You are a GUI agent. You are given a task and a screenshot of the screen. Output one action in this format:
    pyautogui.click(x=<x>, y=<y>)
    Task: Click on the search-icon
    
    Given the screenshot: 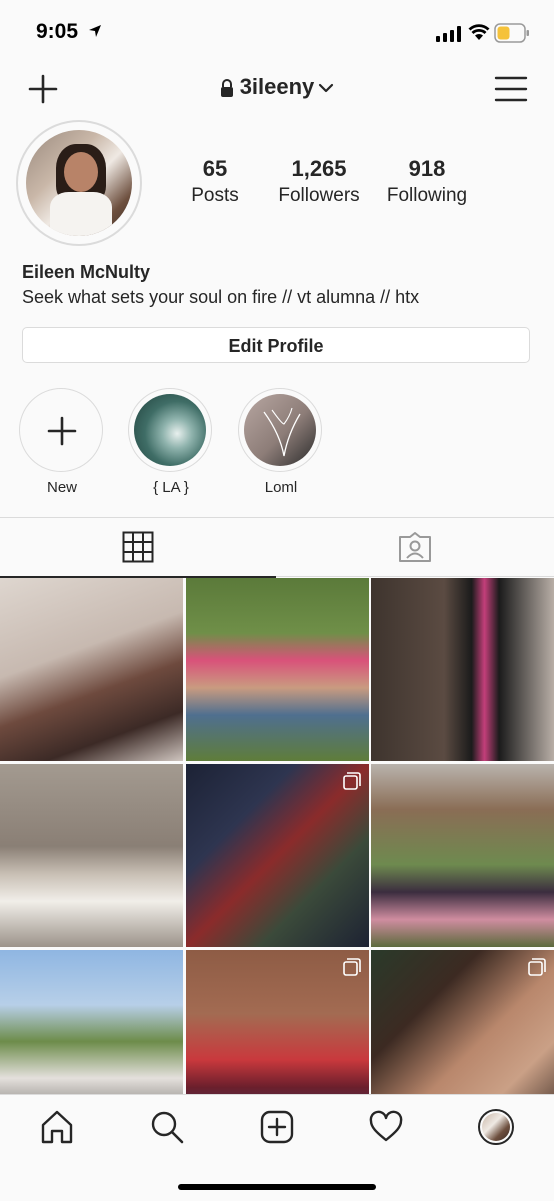 What is the action you would take?
    pyautogui.click(x=167, y=1127)
    